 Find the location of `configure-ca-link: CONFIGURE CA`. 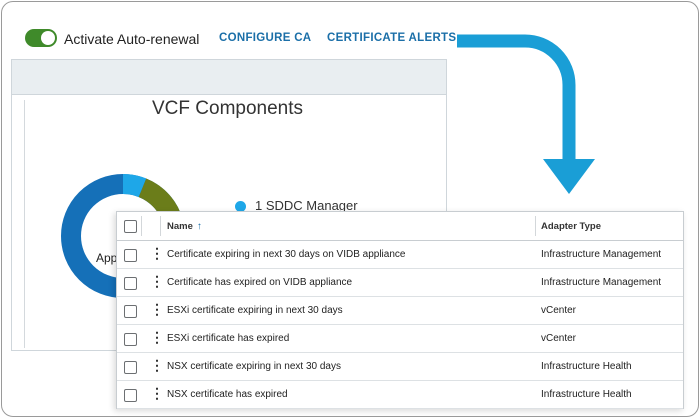

configure-ca-link: CONFIGURE CA is located at coordinates (265, 38).